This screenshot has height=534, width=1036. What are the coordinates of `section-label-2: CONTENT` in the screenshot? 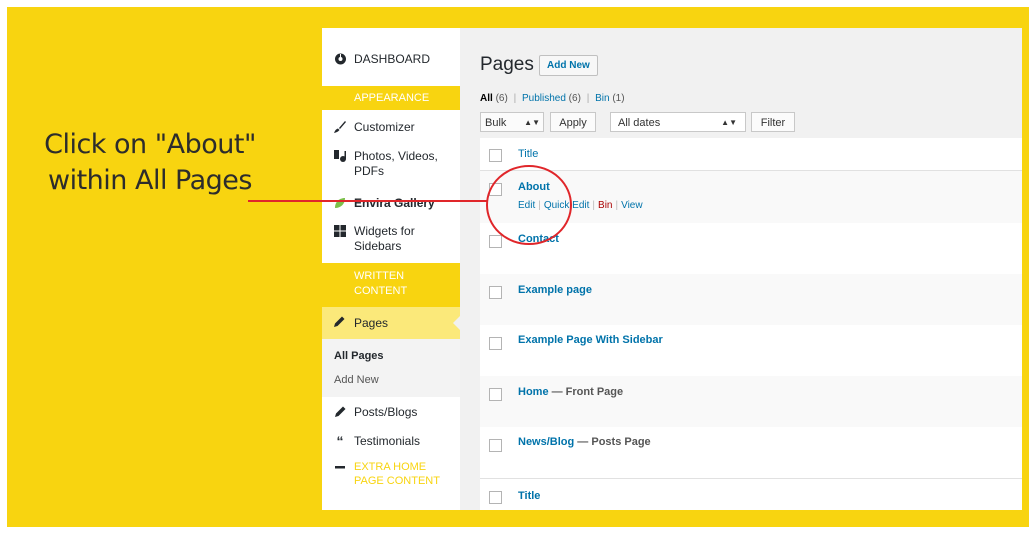 It's located at (381, 291).